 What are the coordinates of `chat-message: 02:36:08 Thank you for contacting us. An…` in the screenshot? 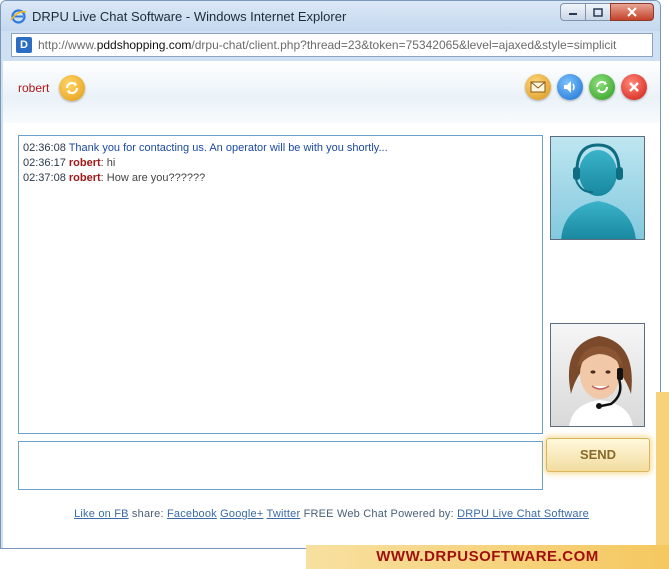 It's located at (280, 148).